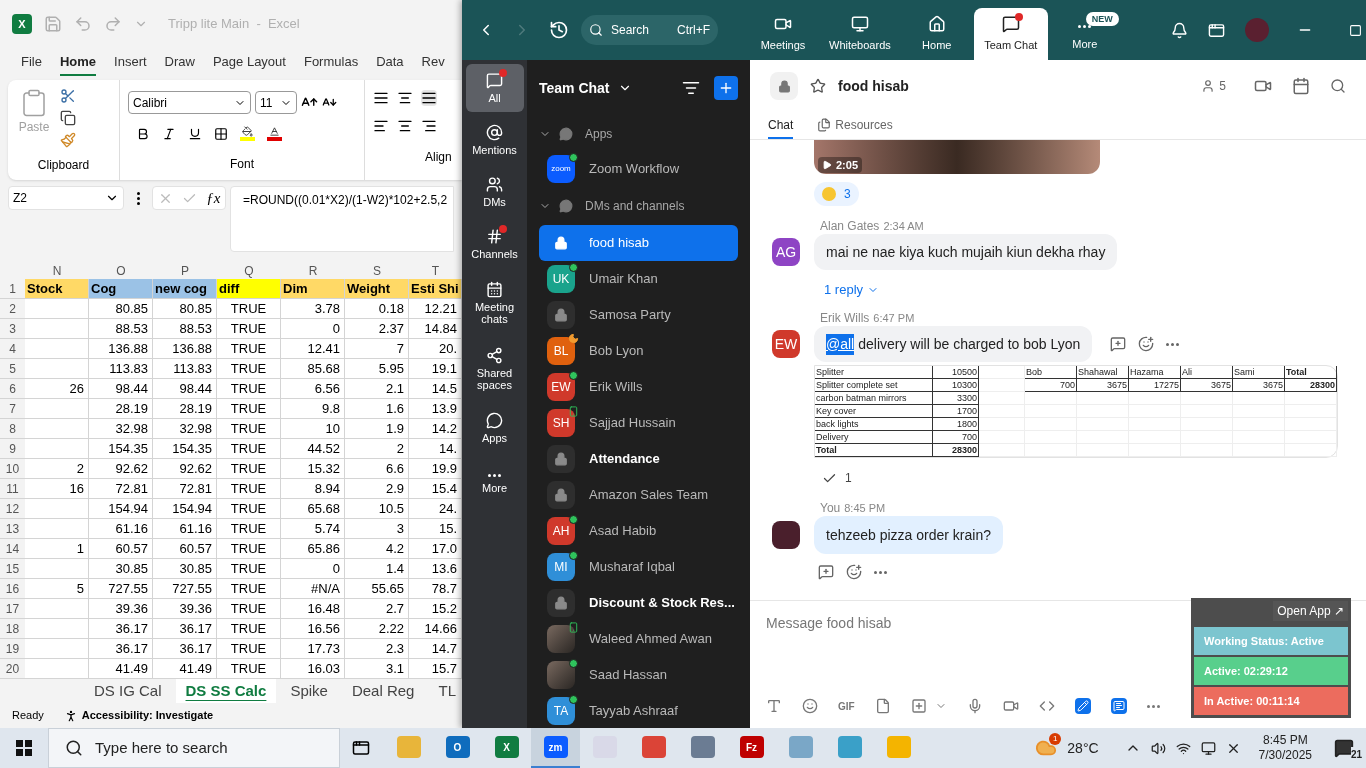  What do you see at coordinates (121, 270) in the screenshot?
I see `column-header: O` at bounding box center [121, 270].